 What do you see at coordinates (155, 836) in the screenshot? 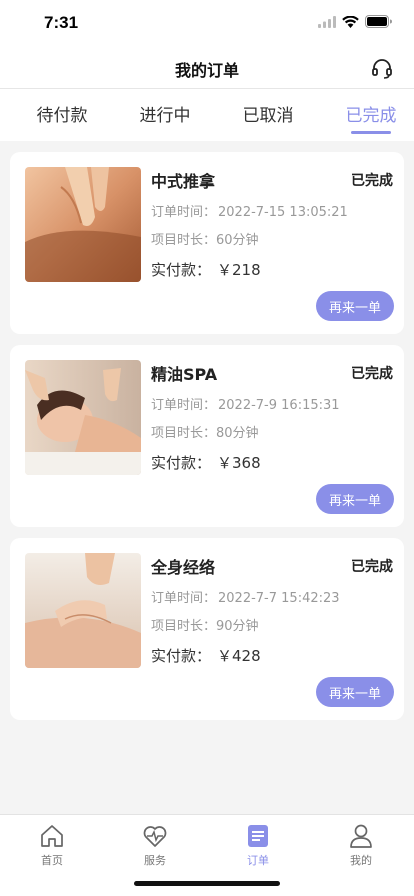
I see `heartbeat-icon` at bounding box center [155, 836].